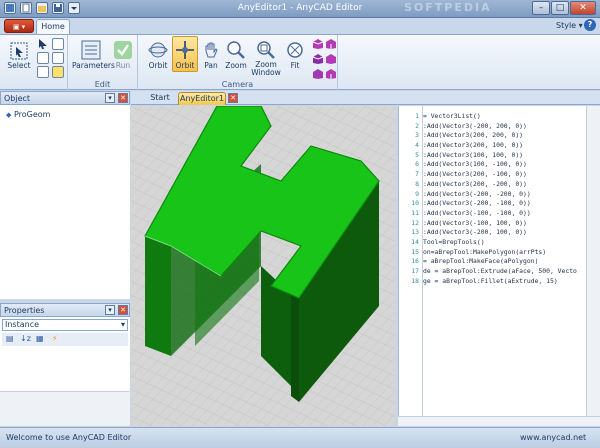  Describe the element at coordinates (417, 174) in the screenshot. I see `line-number: 7` at that location.